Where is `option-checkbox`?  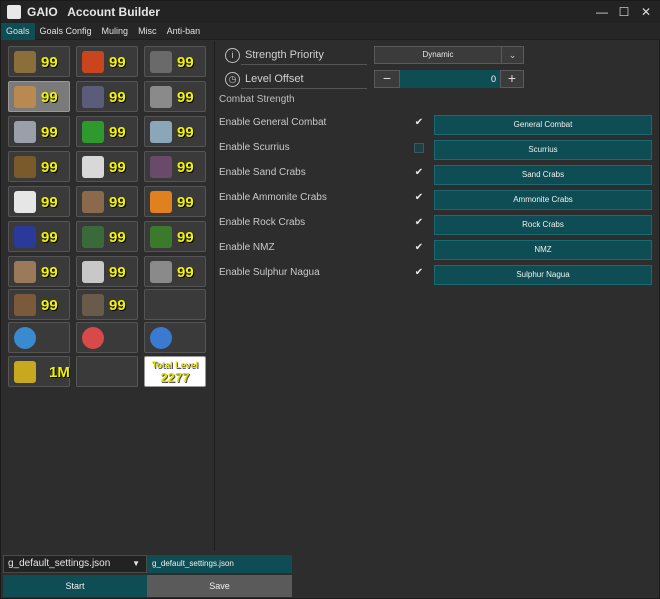
option-checkbox is located at coordinates (419, 148).